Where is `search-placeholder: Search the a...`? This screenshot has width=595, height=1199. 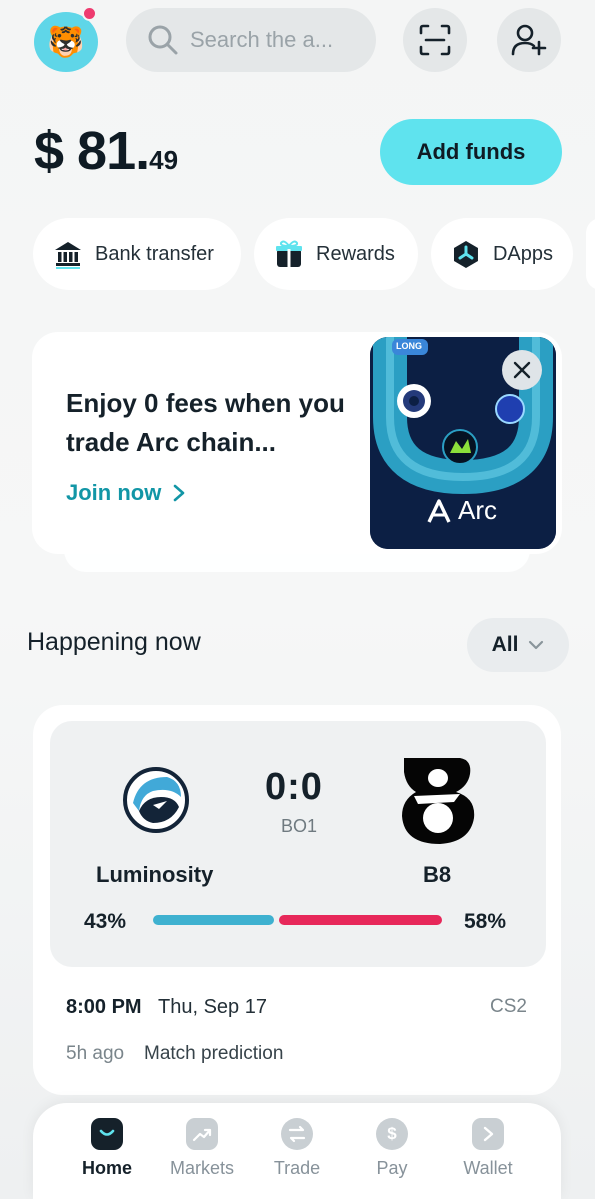
search-placeholder: Search the a... is located at coordinates (262, 39).